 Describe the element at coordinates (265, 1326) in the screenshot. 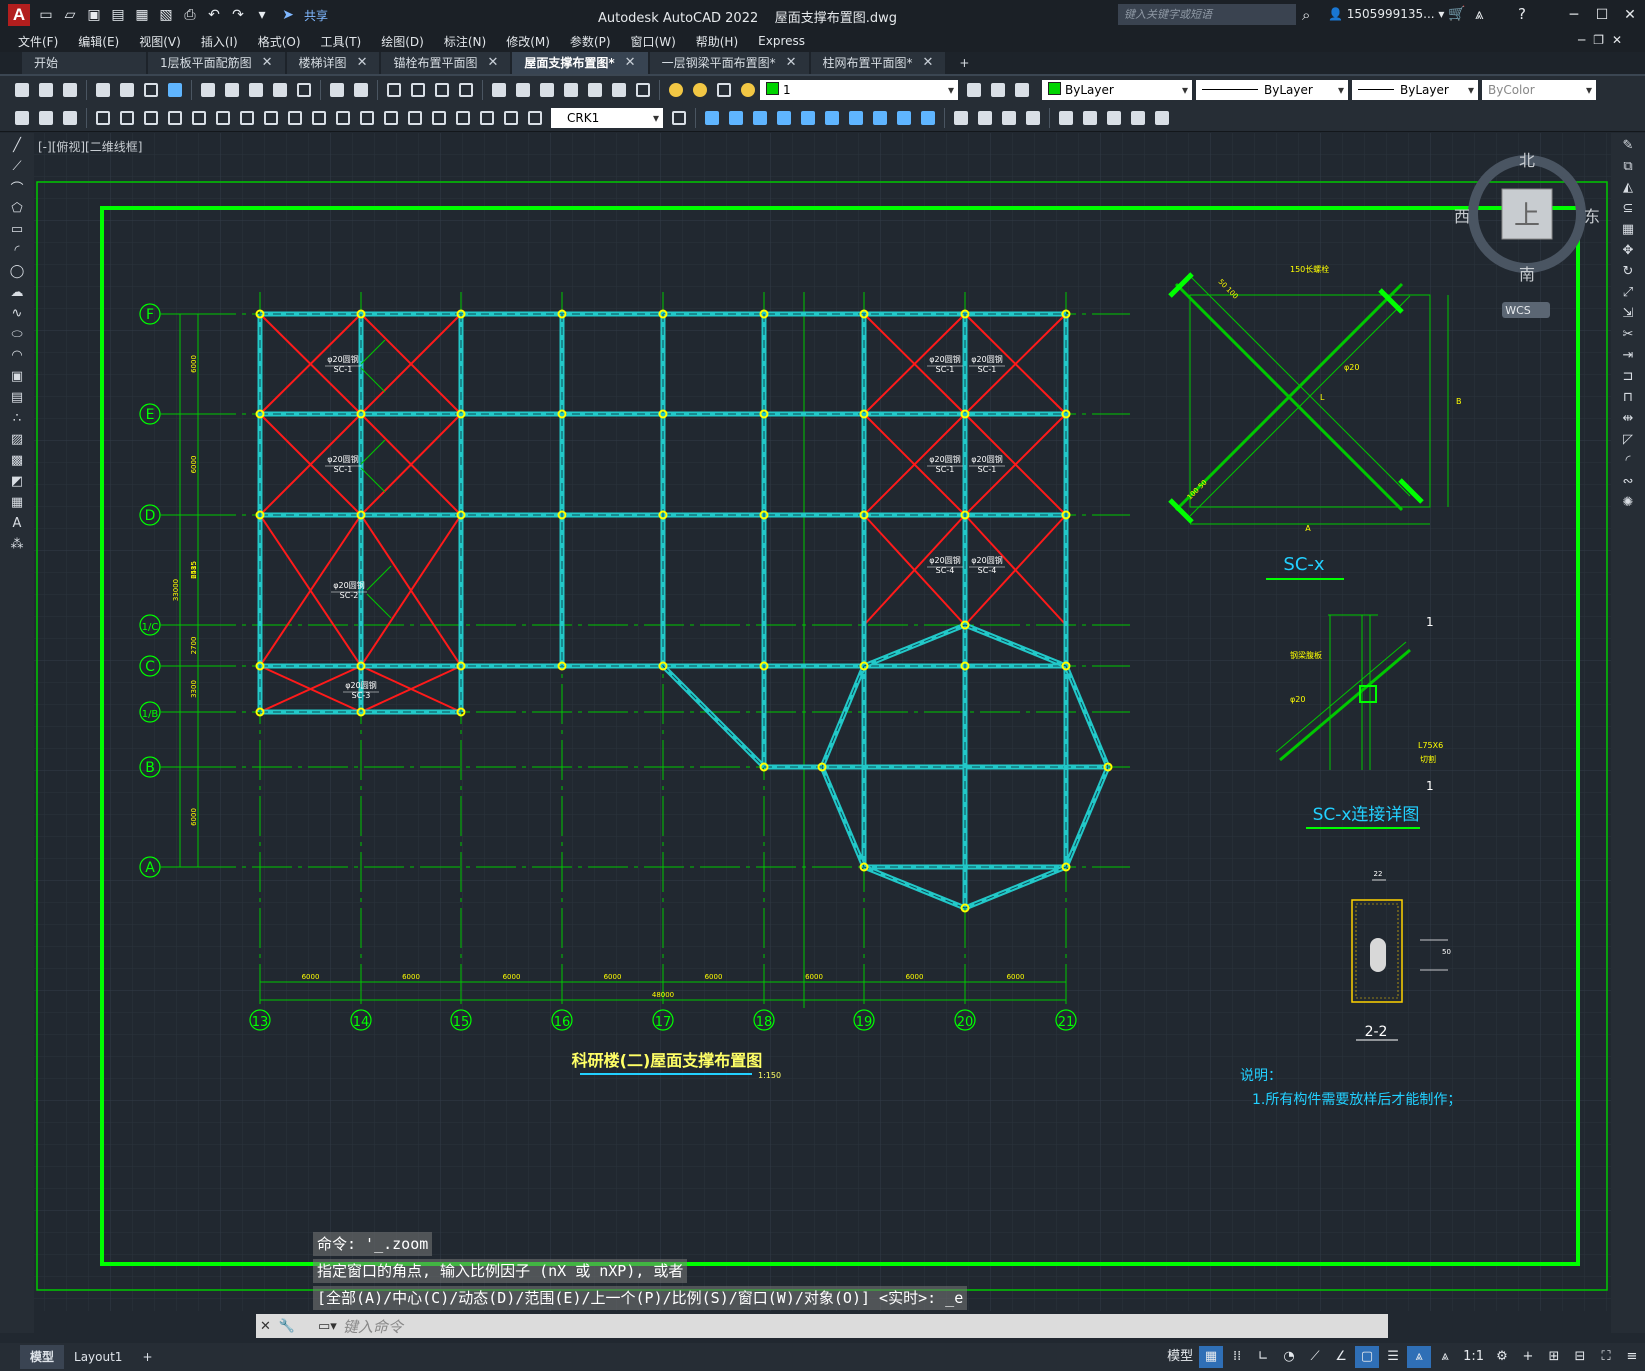

I see `close-command-icon: ✕` at that location.